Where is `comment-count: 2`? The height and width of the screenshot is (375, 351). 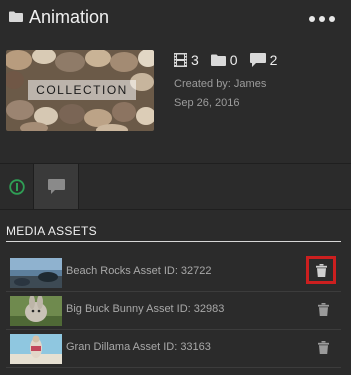 comment-count: 2 is located at coordinates (263, 60).